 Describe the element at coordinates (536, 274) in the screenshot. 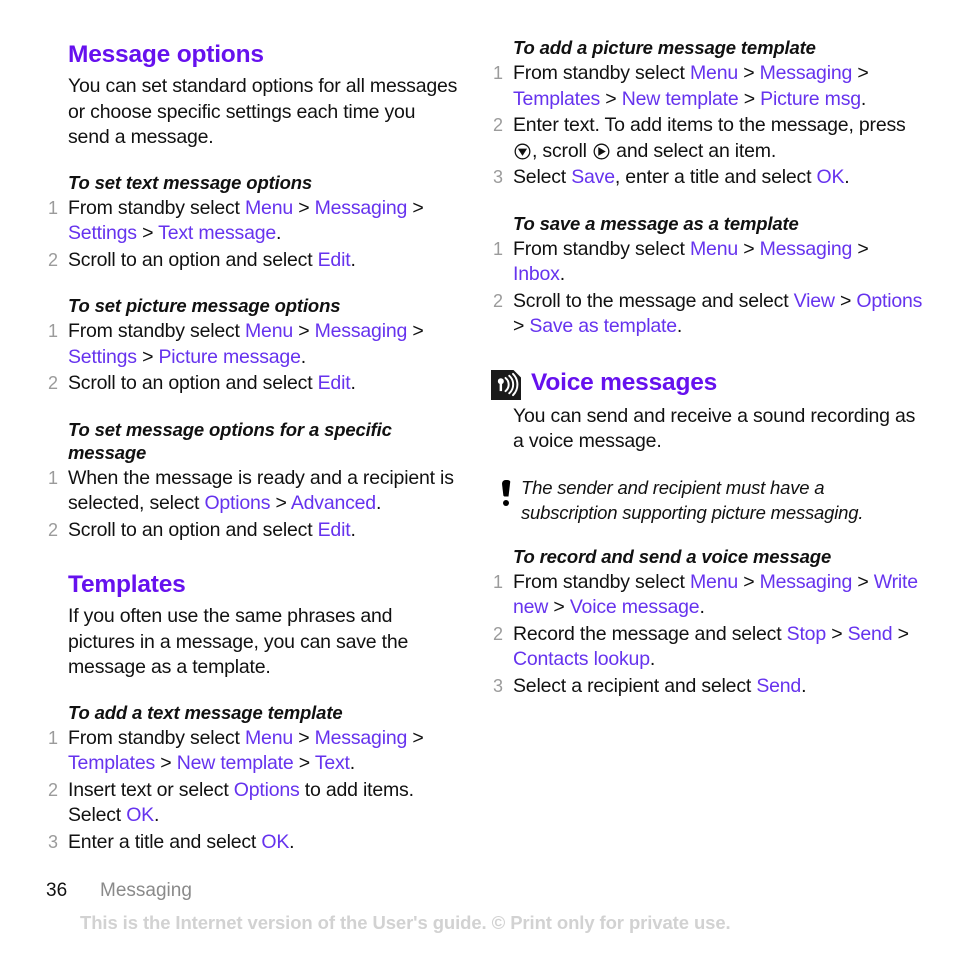

I see `menu-path-item: Inbox` at that location.